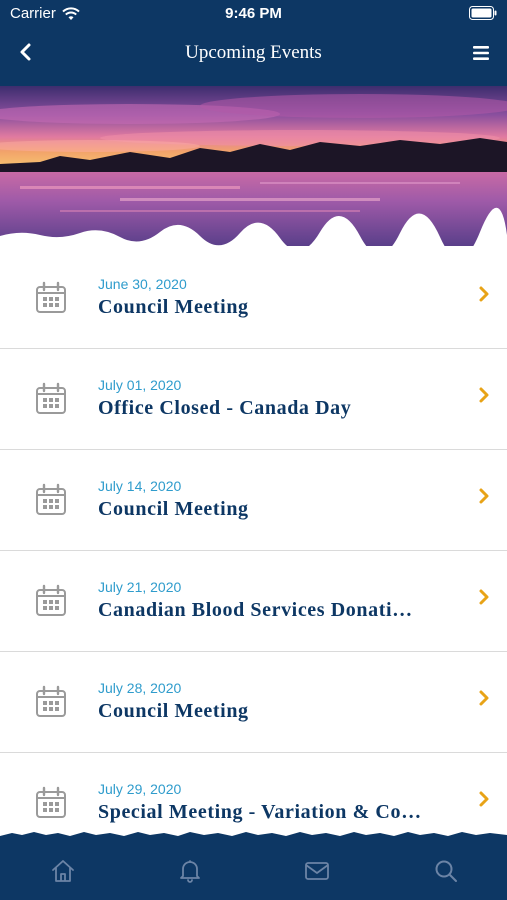 The image size is (507, 900). I want to click on torn-edge-divider, so click(253, 836).